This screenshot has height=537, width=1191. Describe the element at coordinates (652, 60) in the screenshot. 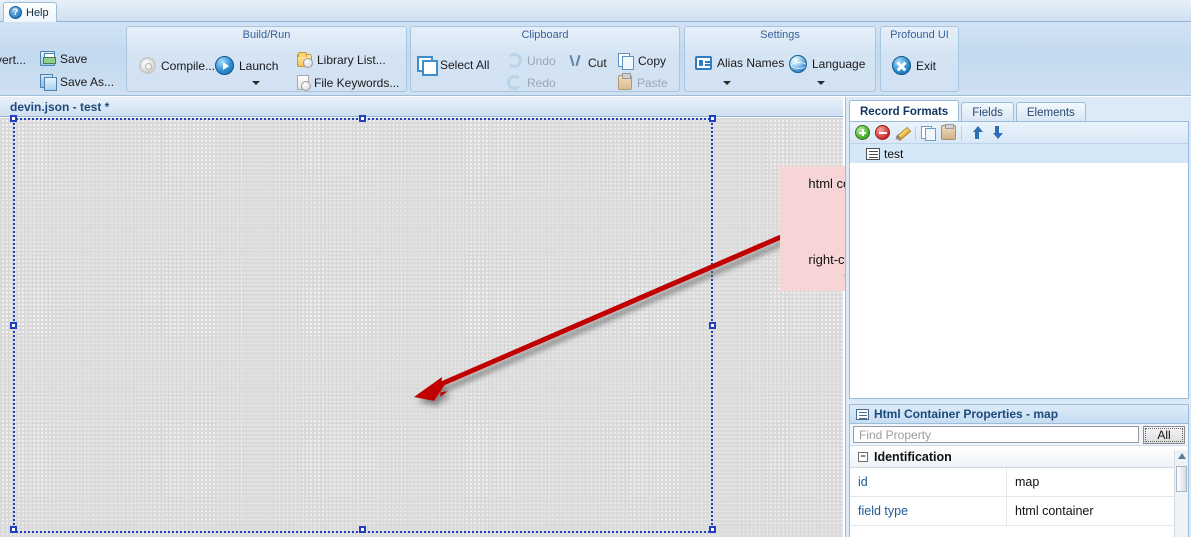

I see `copy-label: Copy` at that location.